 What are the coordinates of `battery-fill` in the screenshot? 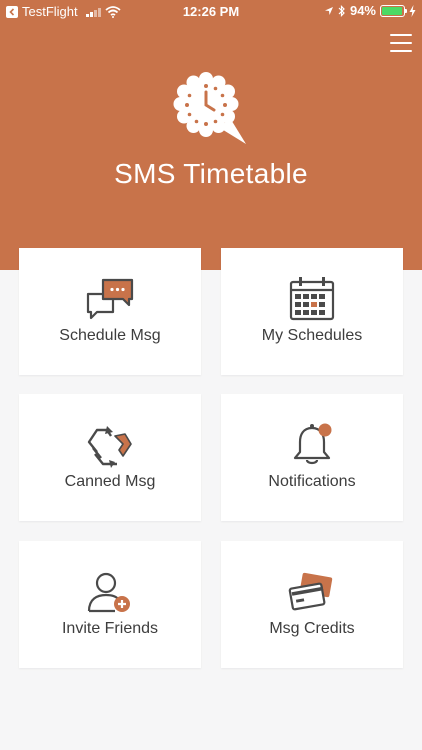 It's located at (392, 10).